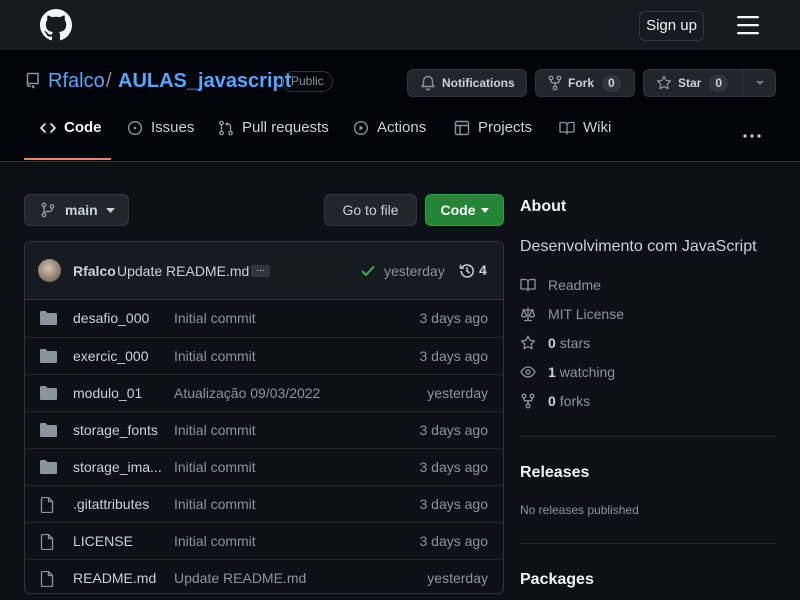 The width and height of the screenshot is (800, 600). I want to click on file-name: desafio_000, so click(111, 318).